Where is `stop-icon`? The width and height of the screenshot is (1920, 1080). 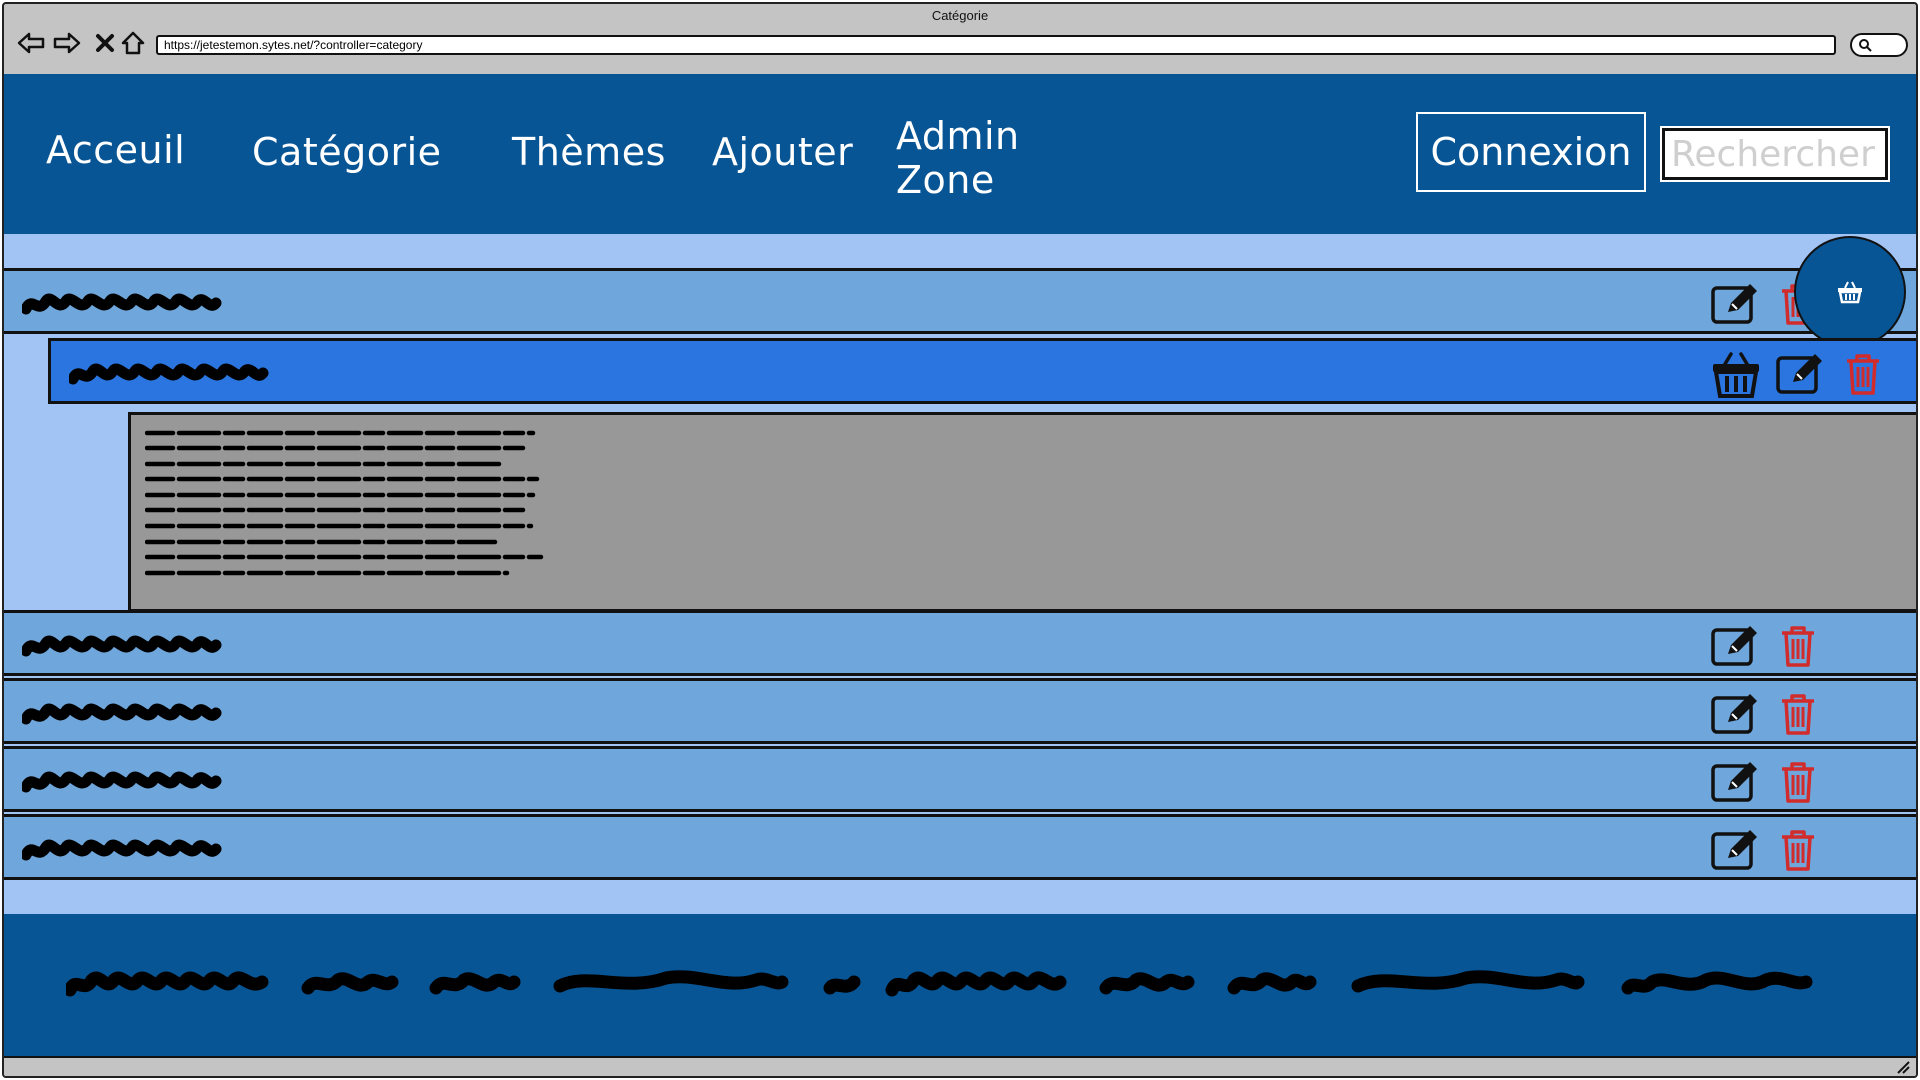 stop-icon is located at coordinates (105, 43).